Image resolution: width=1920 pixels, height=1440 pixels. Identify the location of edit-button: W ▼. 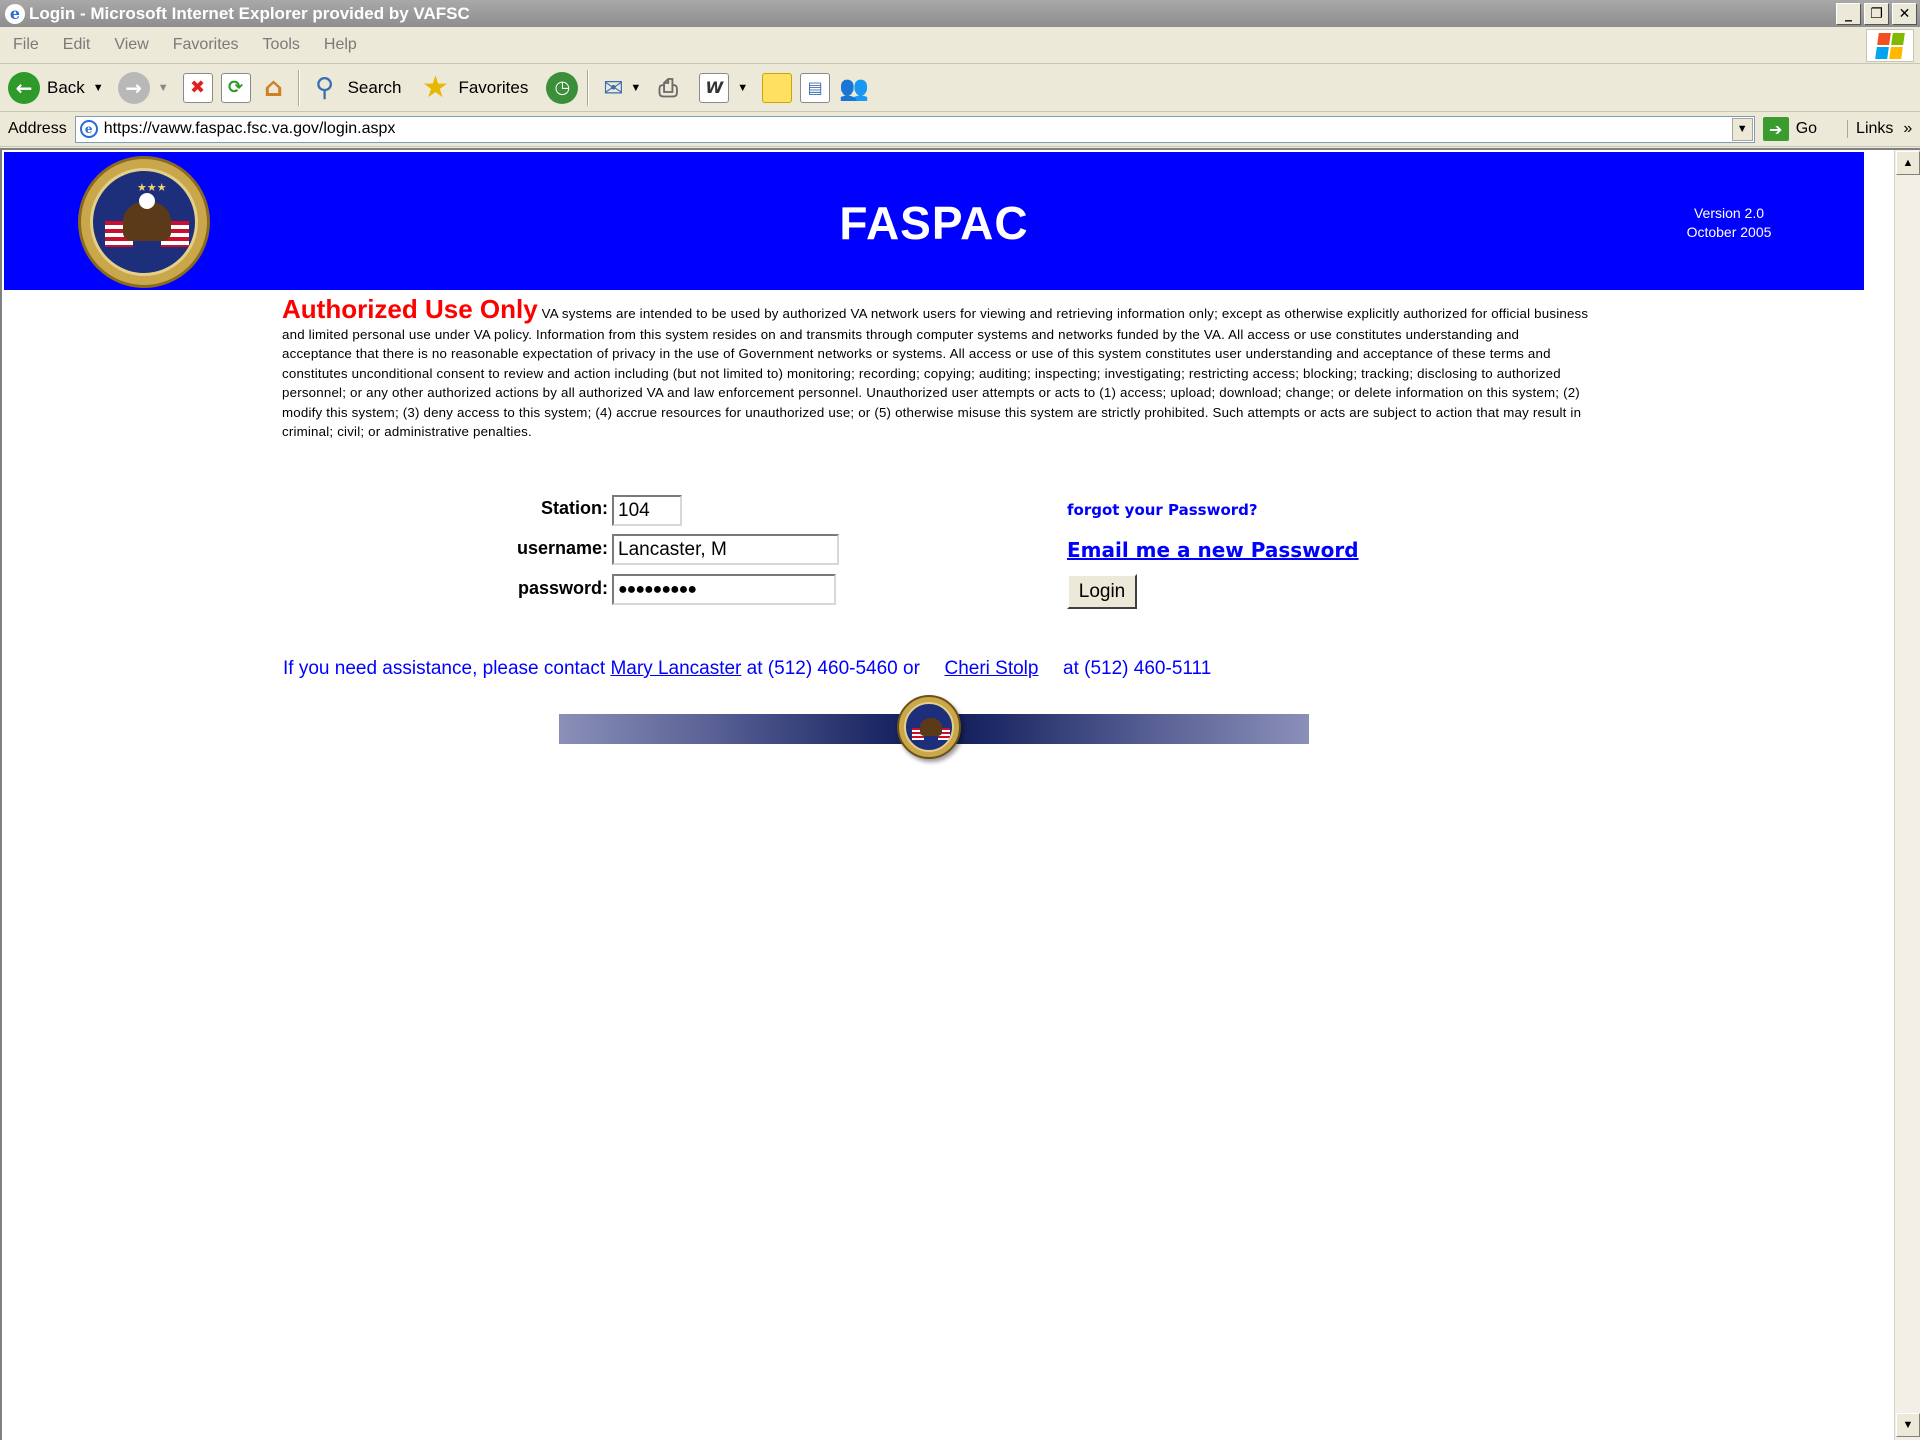
(726, 88).